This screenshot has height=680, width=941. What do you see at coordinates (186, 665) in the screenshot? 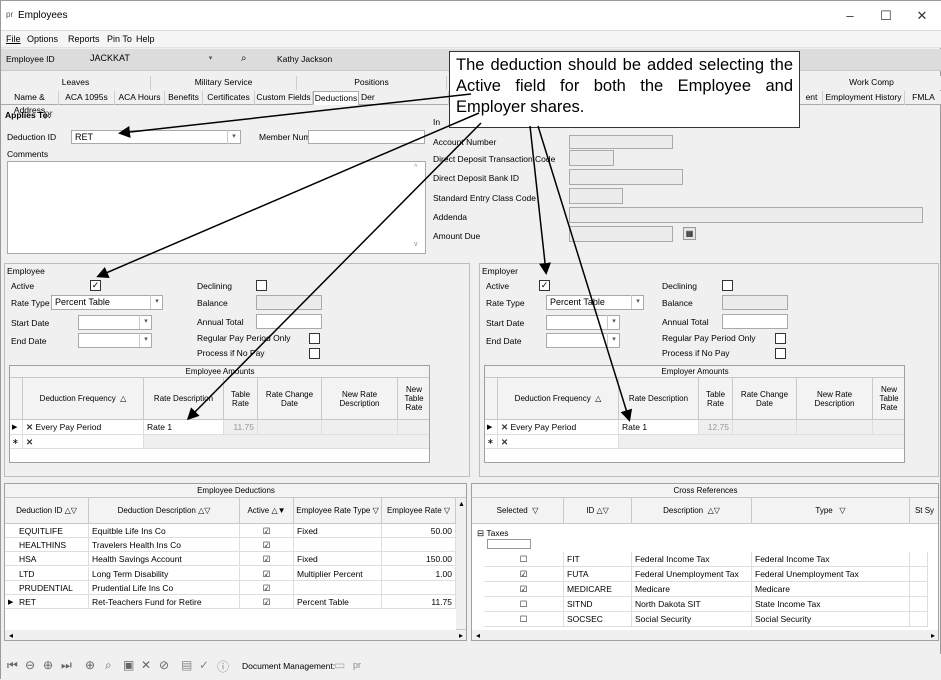
I see `print-icon: ▤` at bounding box center [186, 665].